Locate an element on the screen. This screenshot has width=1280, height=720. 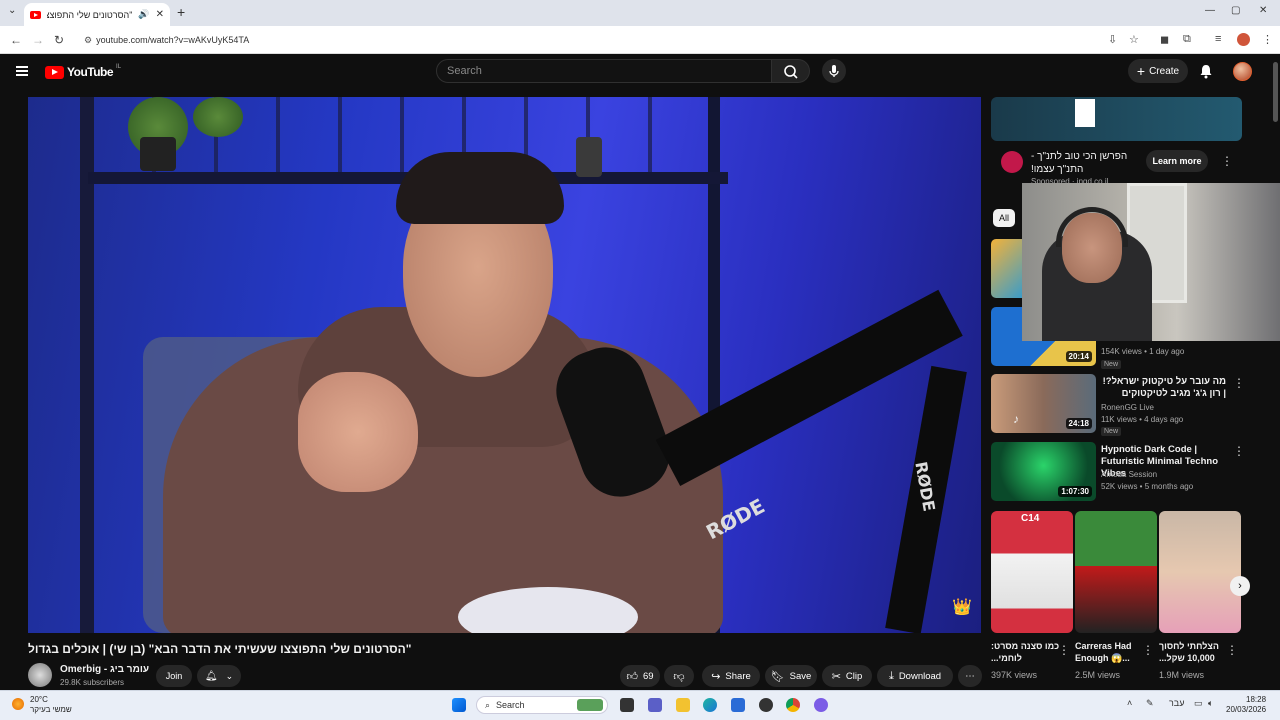
video-meta: 154K views • 1 day ago is located at coordinates (1143, 351).